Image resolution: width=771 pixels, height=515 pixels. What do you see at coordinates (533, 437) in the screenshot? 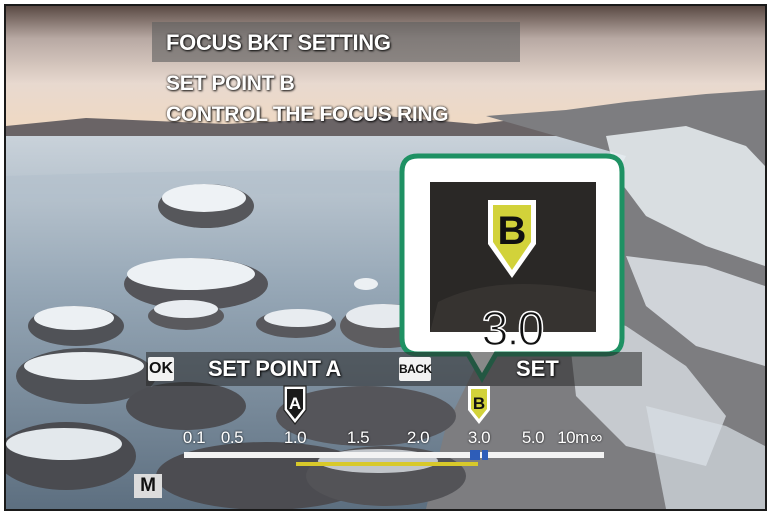
I see `scale-label-5-0: 5.0` at bounding box center [533, 437].